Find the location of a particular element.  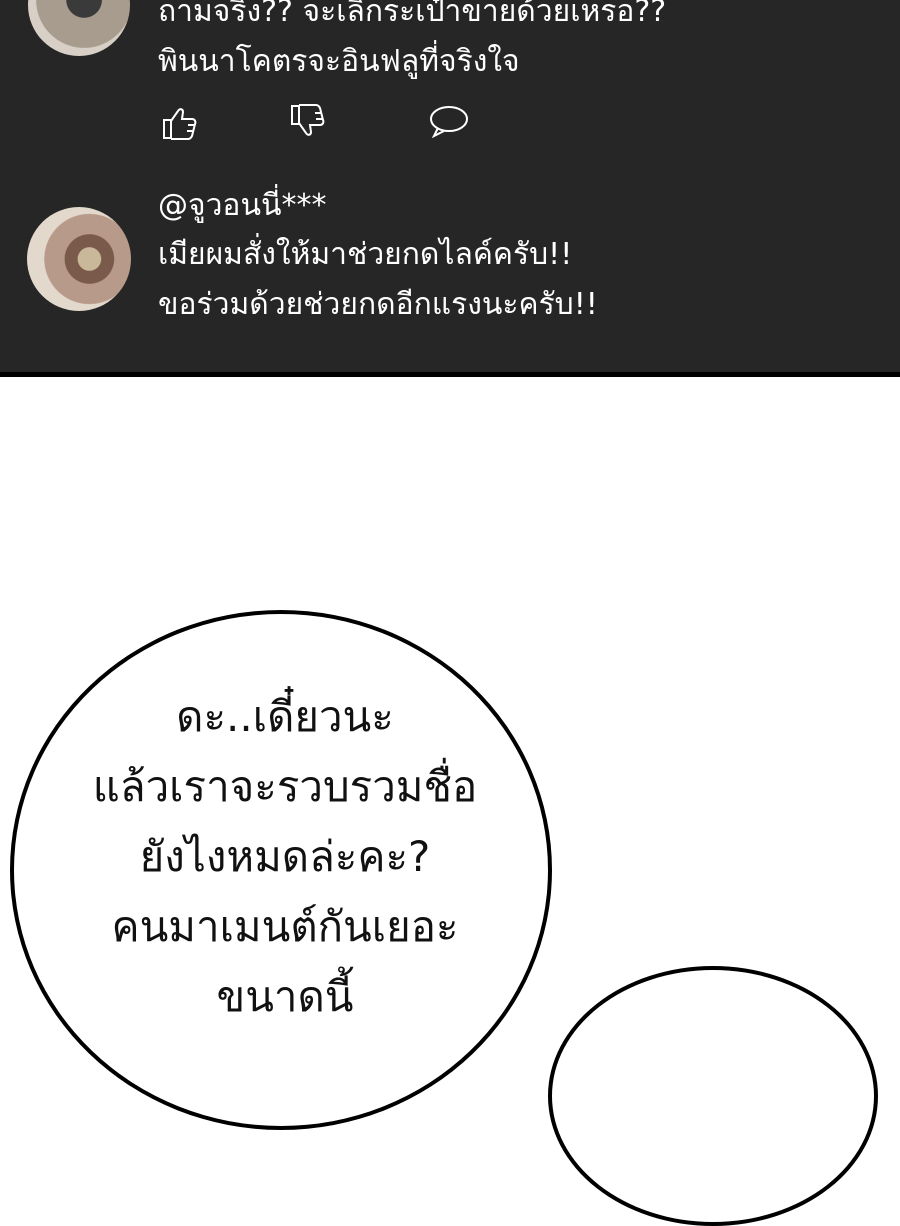

comment-line: พินนาโคตรจะอินฟลูที่จริงใจ is located at coordinates (339, 61).